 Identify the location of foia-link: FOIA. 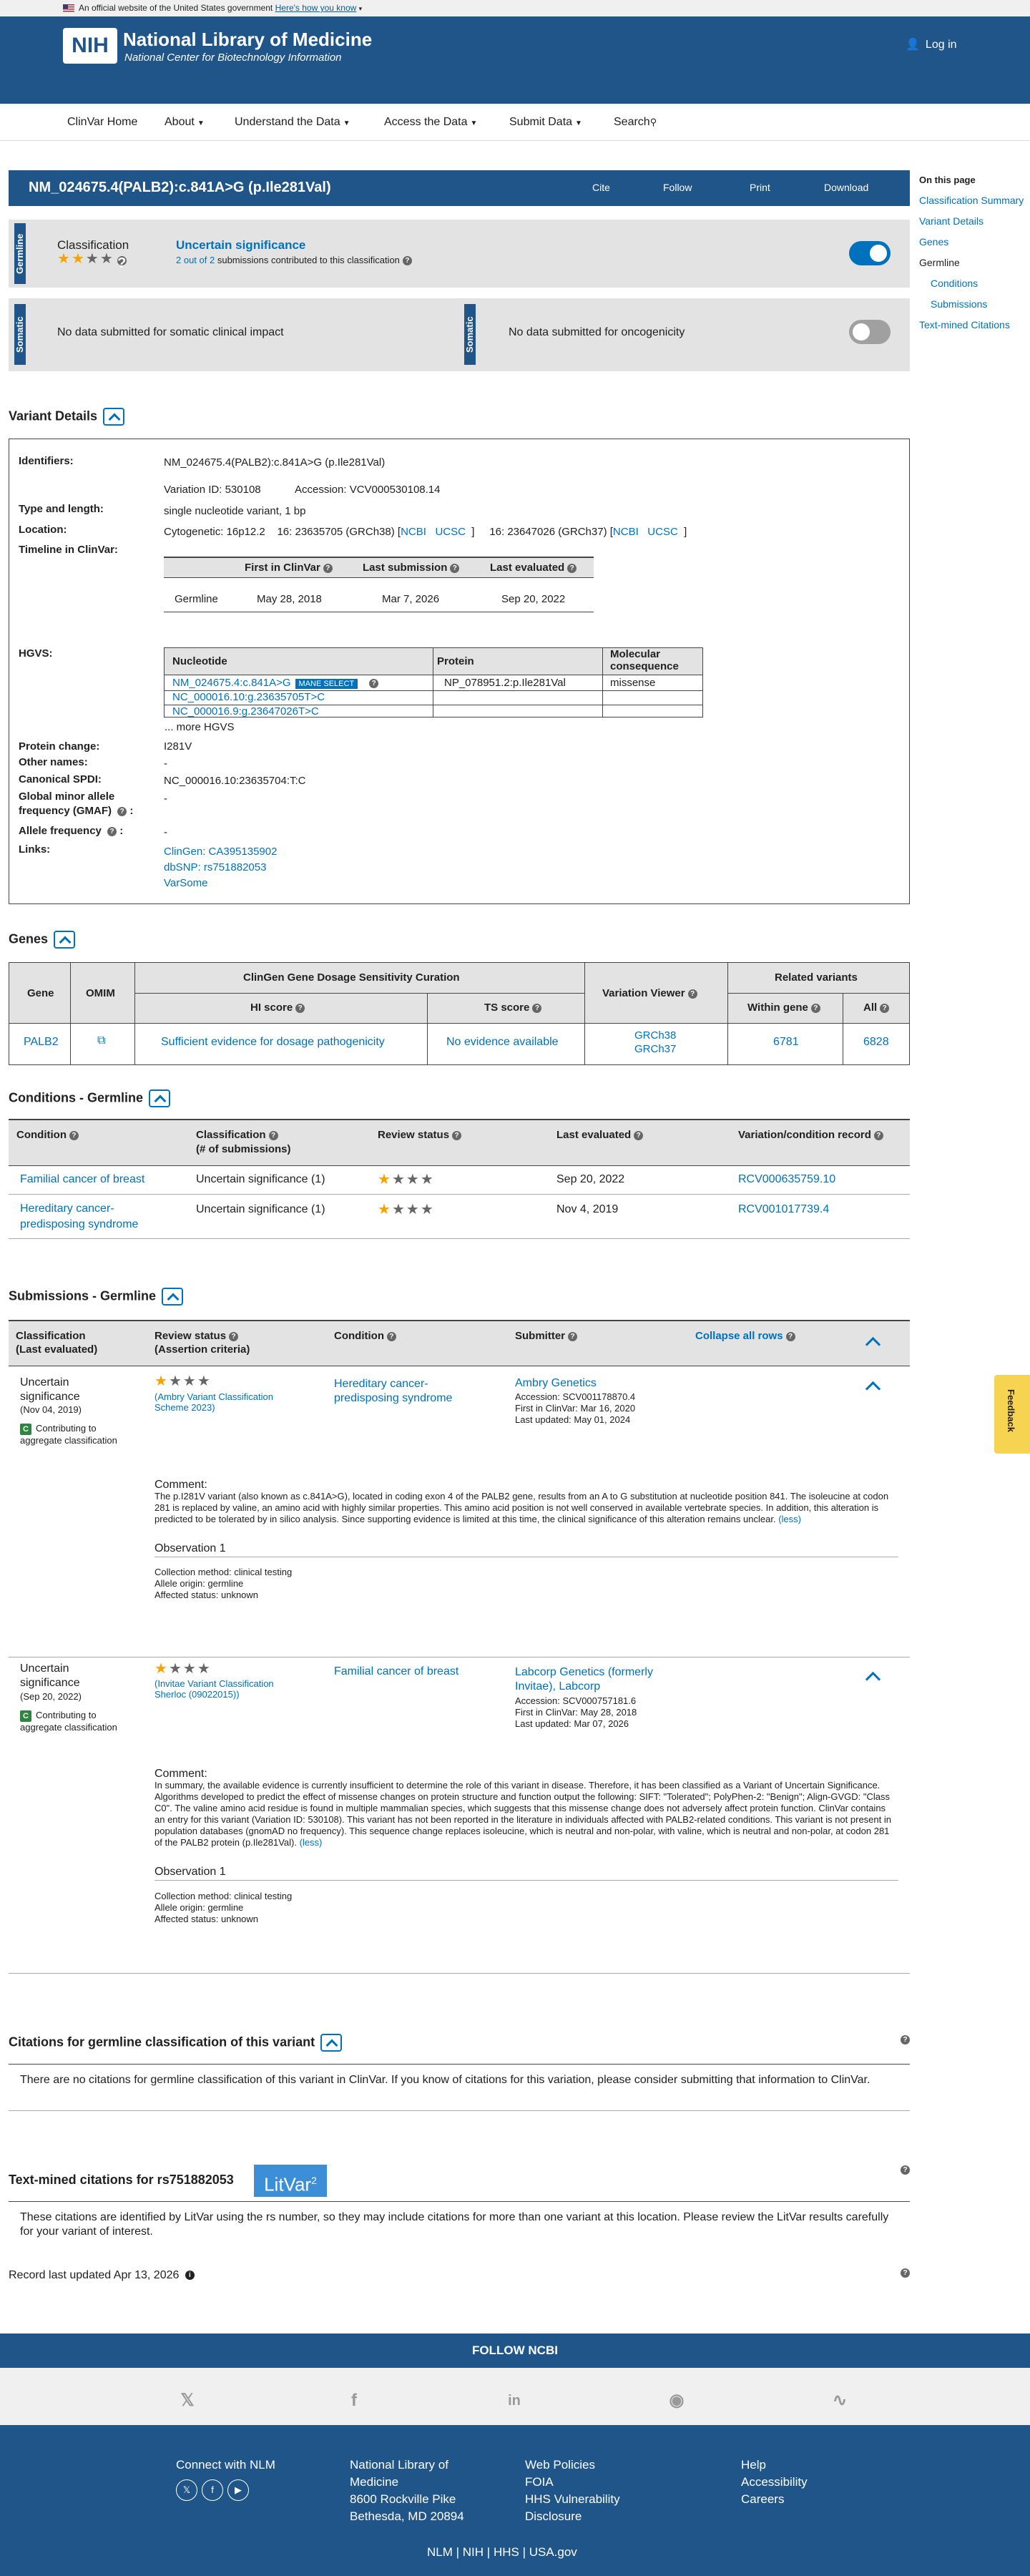
(573, 2483).